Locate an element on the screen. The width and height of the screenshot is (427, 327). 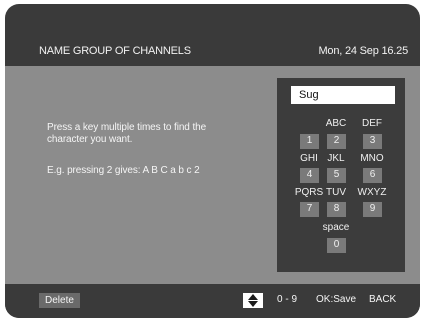
header-bar: NAME GROUP OF CHANNELS Mon, 24 Sep 16.25 is located at coordinates (212, 53).